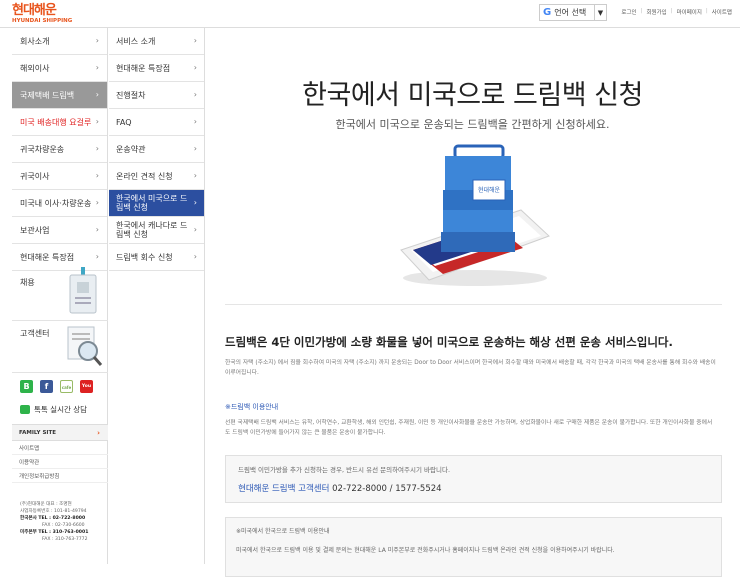 This screenshot has width=740, height=577. I want to click on subnav-procedure: 진행절차 ›, so click(156, 95).